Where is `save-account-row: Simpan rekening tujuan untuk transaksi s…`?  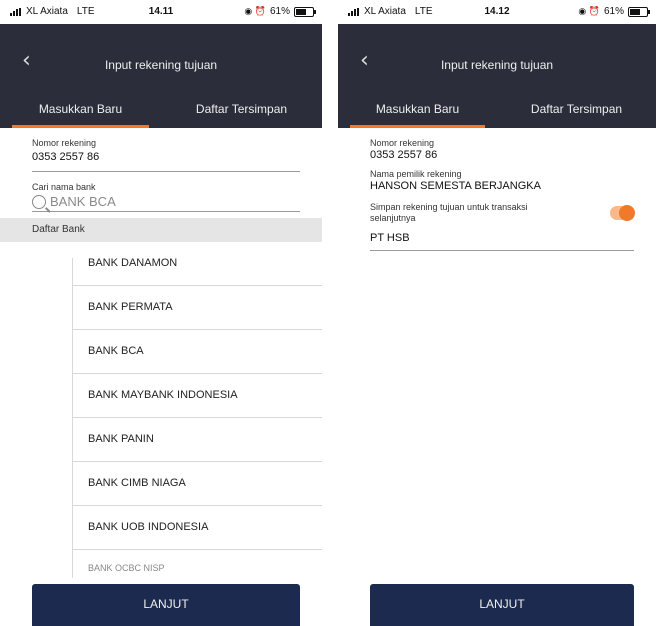
save-account-row: Simpan rekening tujuan untuk transaksi s… is located at coordinates (502, 213).